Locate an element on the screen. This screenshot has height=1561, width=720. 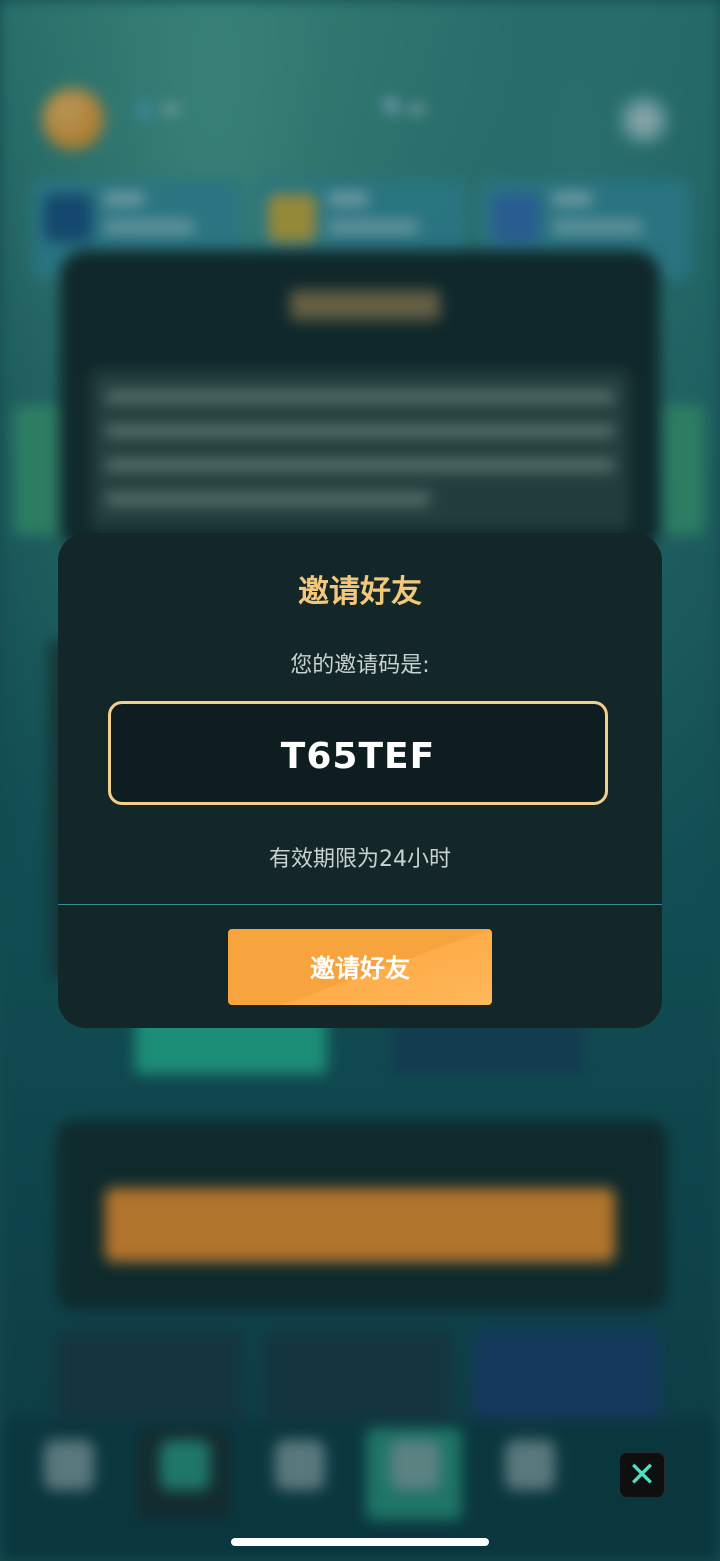
modal-title: 邀请好友 is located at coordinates (360, 592).